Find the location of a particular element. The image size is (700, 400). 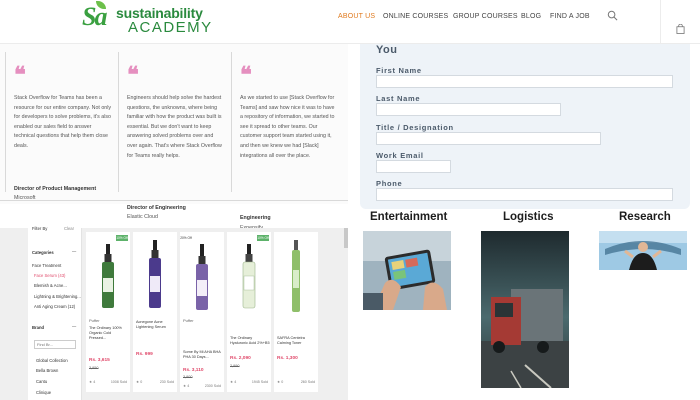

product-name: The Ordinary Hyaluronic Acid 2%+B5 is located at coordinates (250, 340).